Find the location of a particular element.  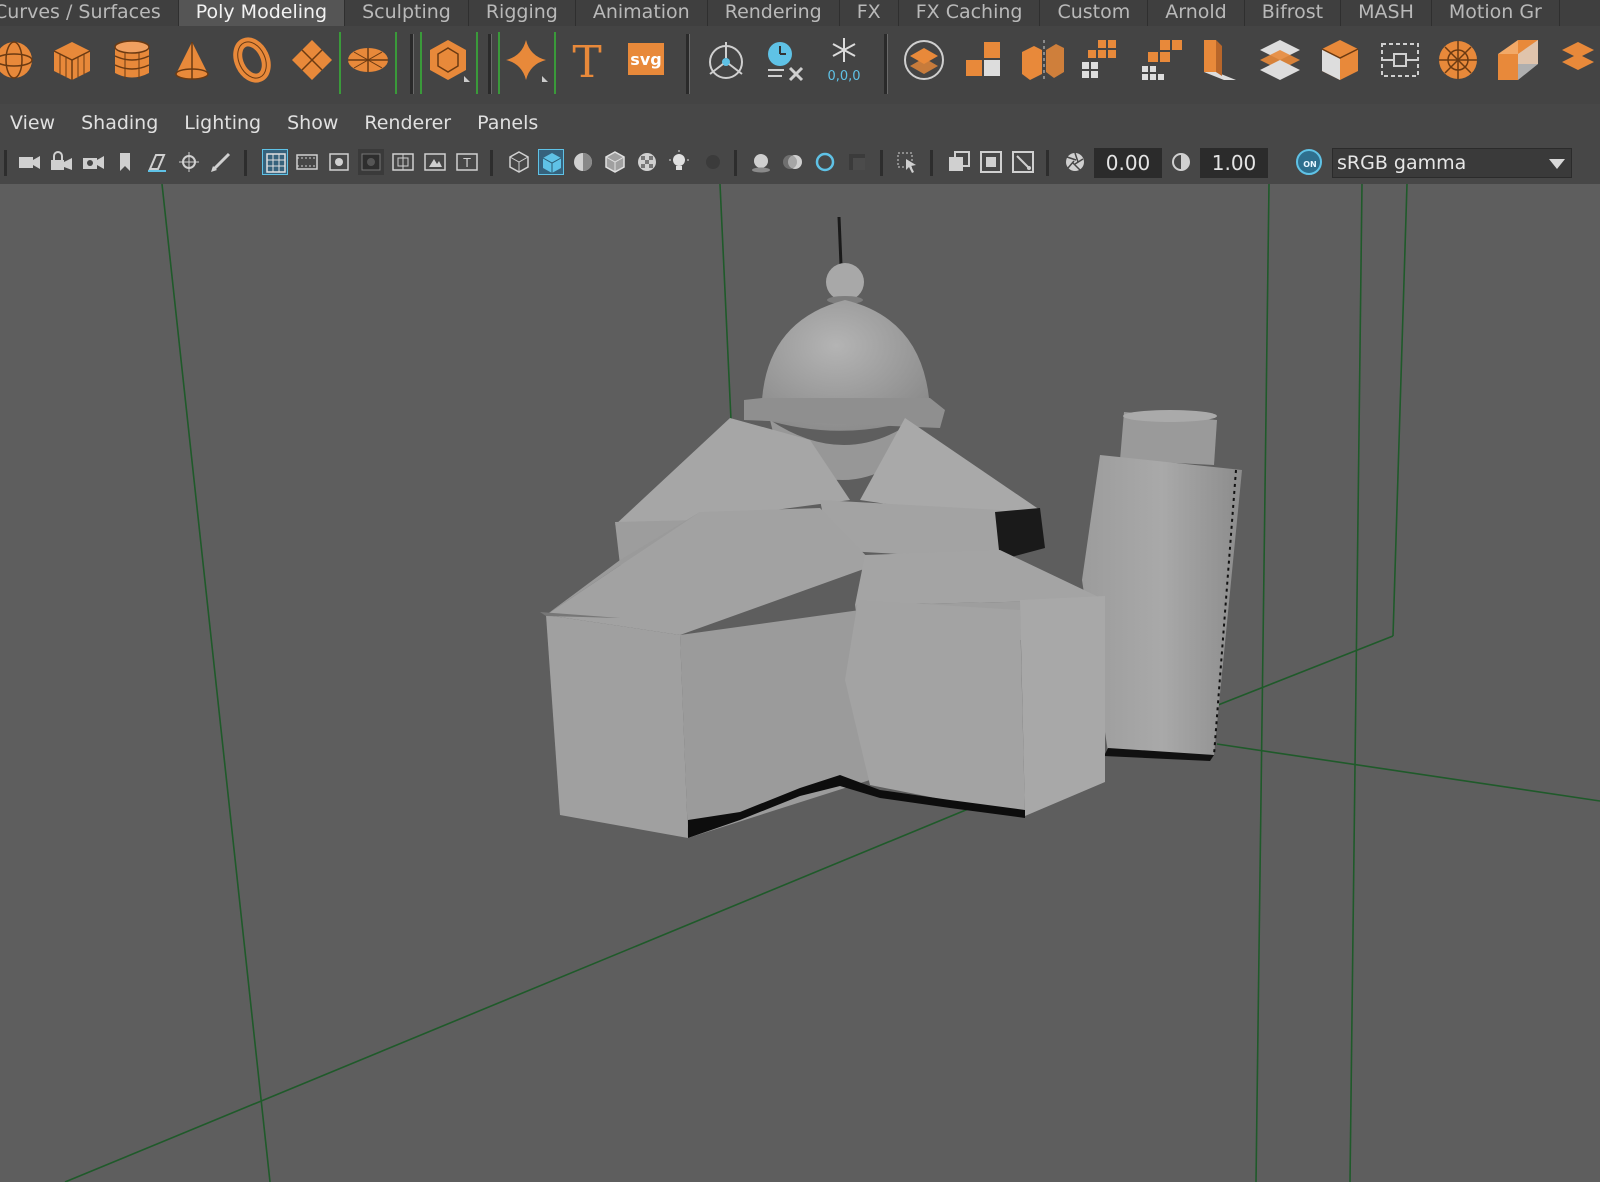

menu-shading: Shading is located at coordinates (119, 123).